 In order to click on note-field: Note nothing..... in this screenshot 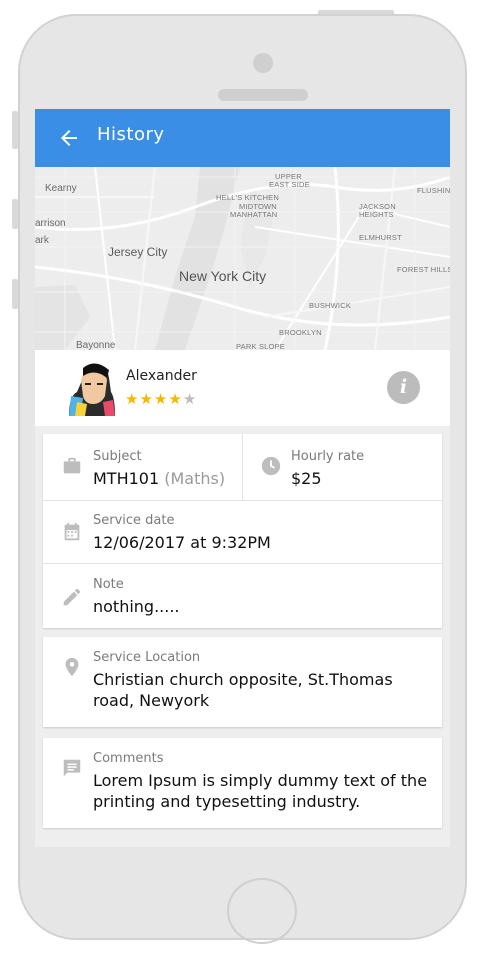, I will do `click(136, 597)`.